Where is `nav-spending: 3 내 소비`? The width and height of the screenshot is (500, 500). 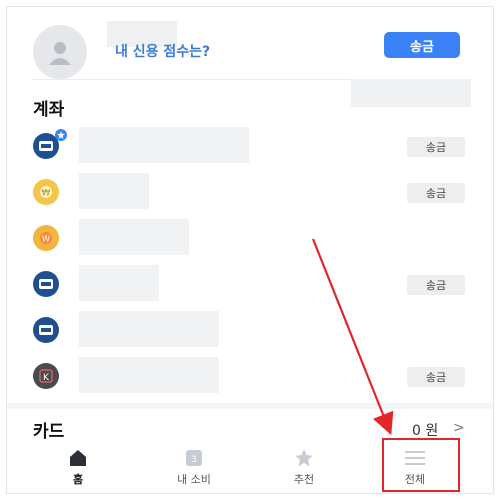
nav-spending: 3 내 소비 is located at coordinates (194, 471).